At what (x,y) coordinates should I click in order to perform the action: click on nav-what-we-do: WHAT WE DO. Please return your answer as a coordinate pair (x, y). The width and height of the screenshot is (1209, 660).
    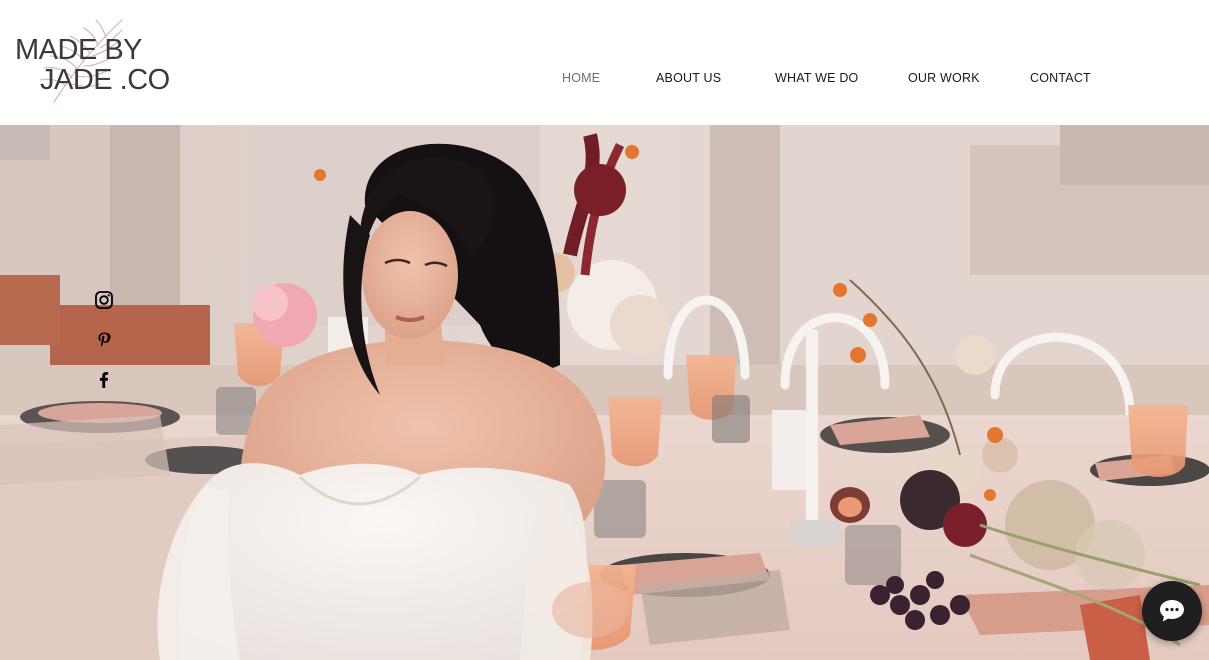
    Looking at the image, I should click on (816, 78).